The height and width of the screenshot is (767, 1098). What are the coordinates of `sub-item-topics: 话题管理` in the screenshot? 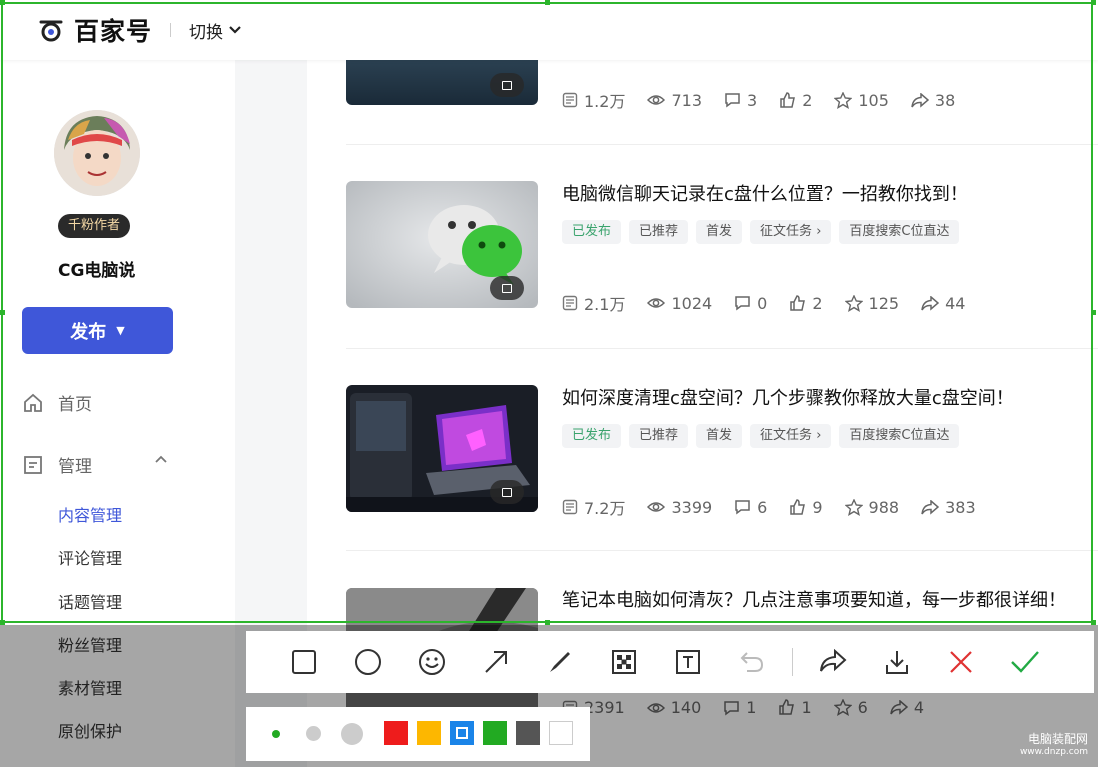 It's located at (90, 601).